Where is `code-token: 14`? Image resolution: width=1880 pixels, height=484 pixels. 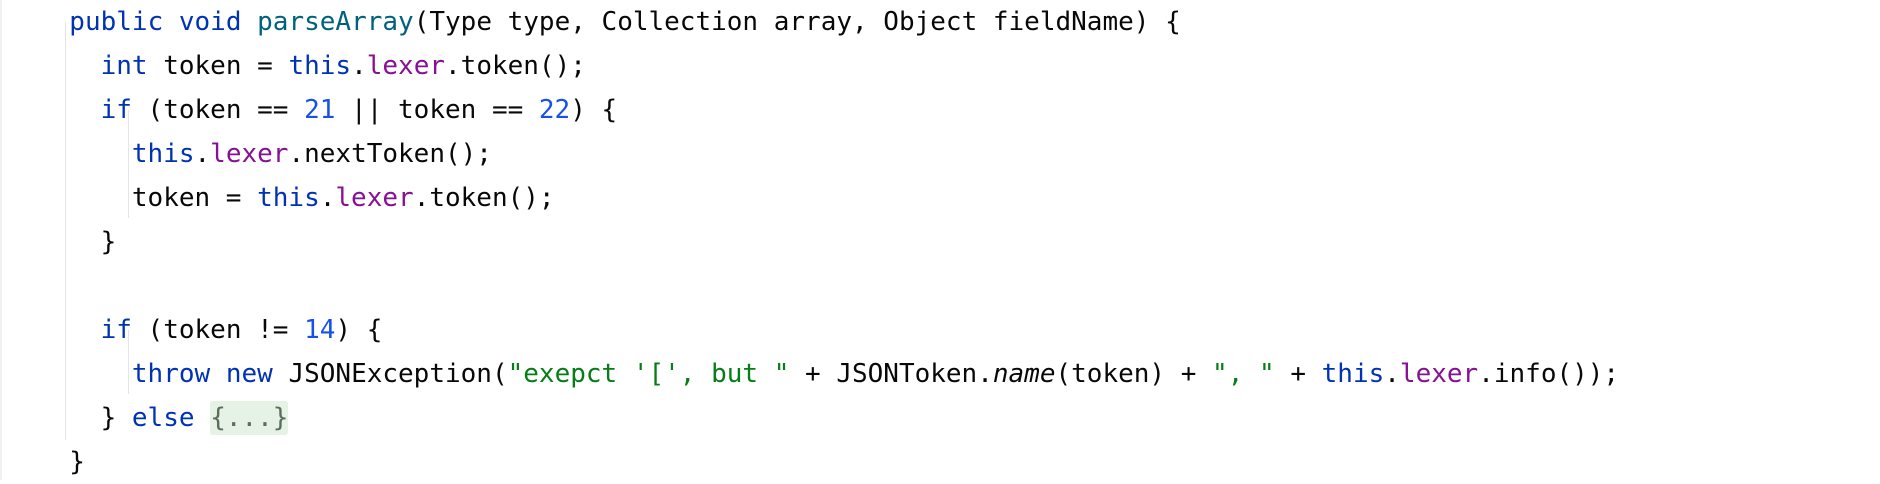 code-token: 14 is located at coordinates (320, 330).